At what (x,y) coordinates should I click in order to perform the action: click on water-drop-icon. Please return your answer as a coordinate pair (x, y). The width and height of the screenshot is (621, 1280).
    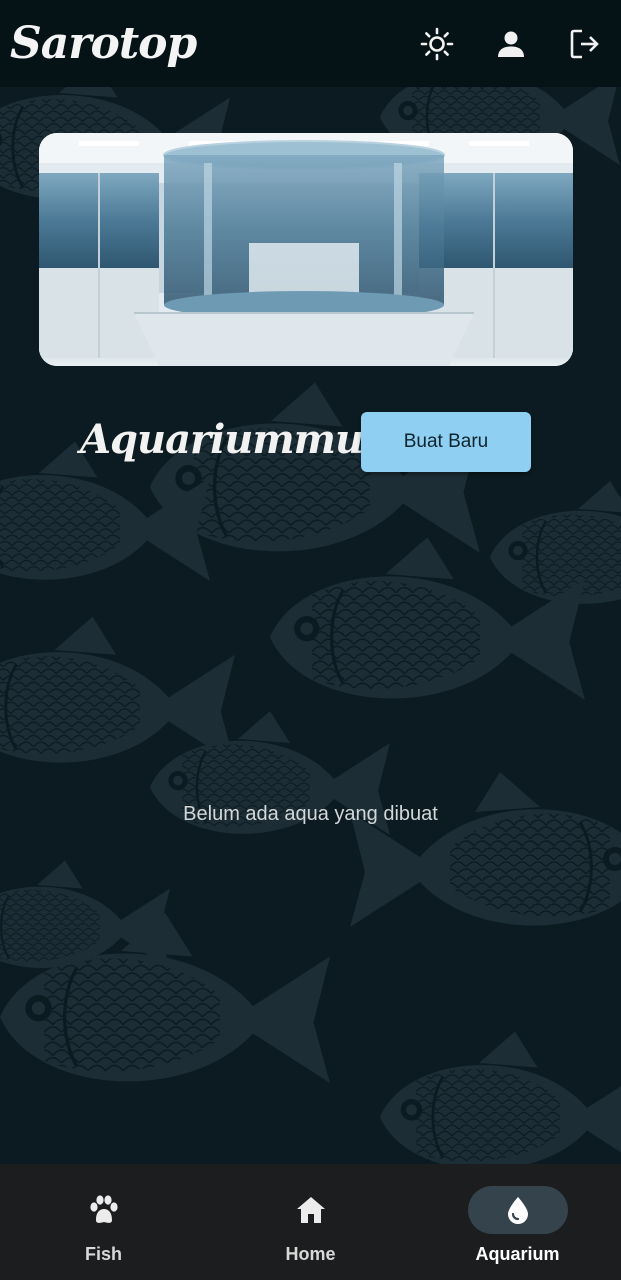
    Looking at the image, I should click on (517, 1210).